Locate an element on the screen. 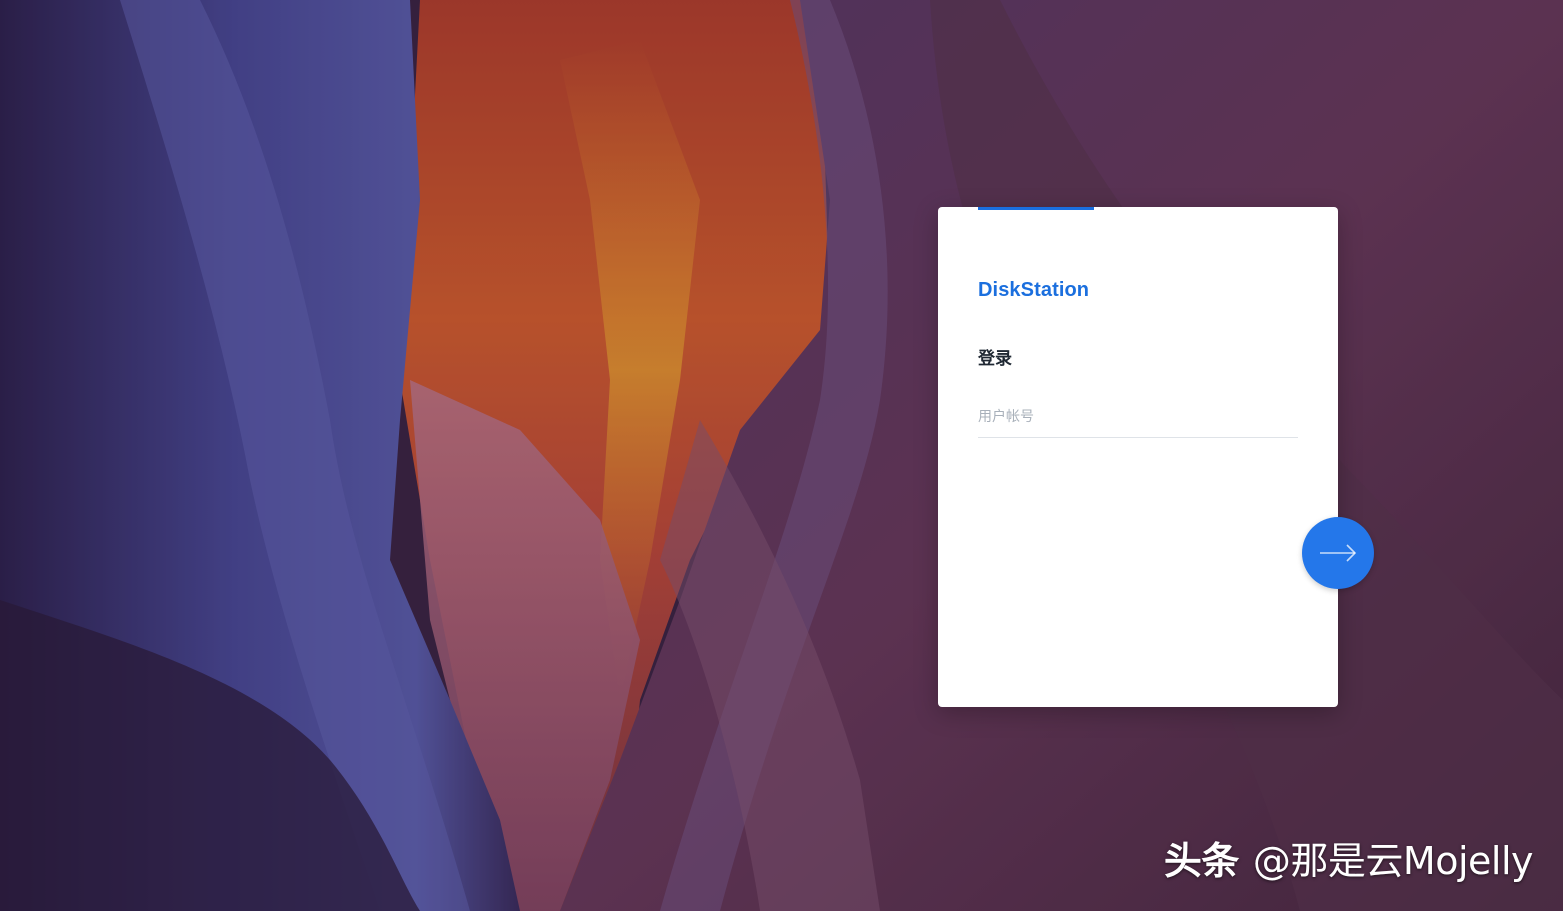 Image resolution: width=1563 pixels, height=911 pixels. brand-title: DiskStation is located at coordinates (1034, 290).